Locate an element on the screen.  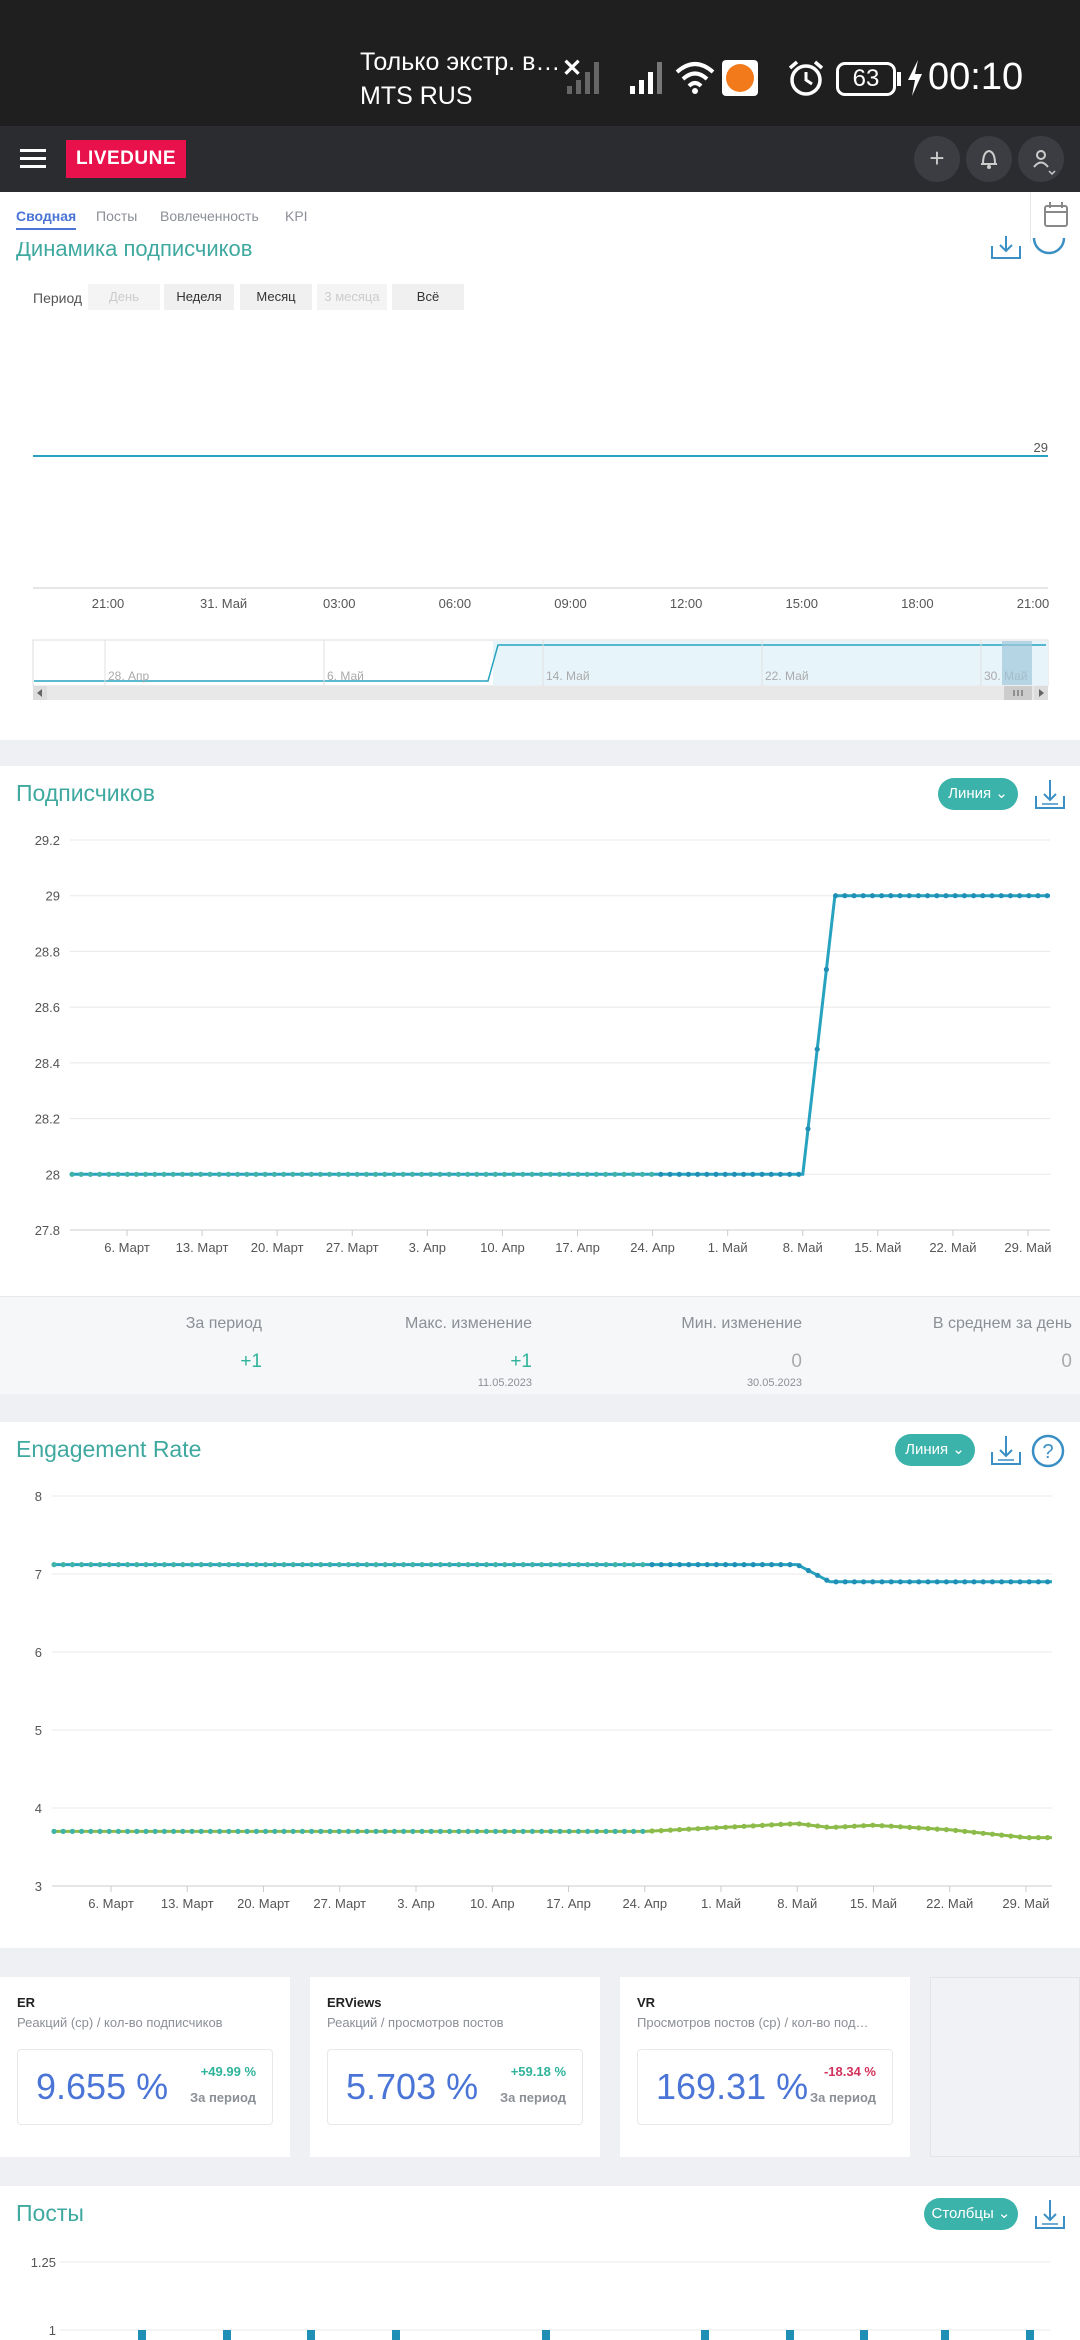
y-tick-label: 6 is located at coordinates (38, 1652).